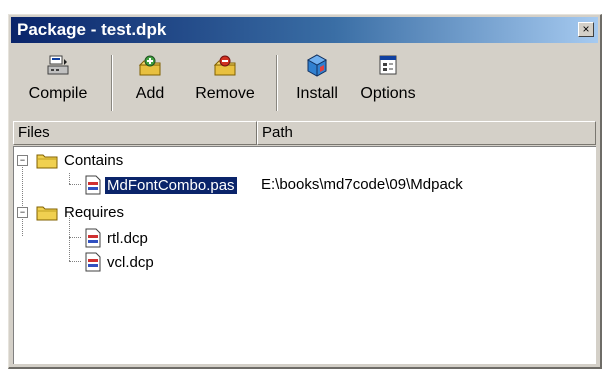 The width and height of the screenshot is (608, 375). I want to click on column-header: Files Path, so click(304, 133).